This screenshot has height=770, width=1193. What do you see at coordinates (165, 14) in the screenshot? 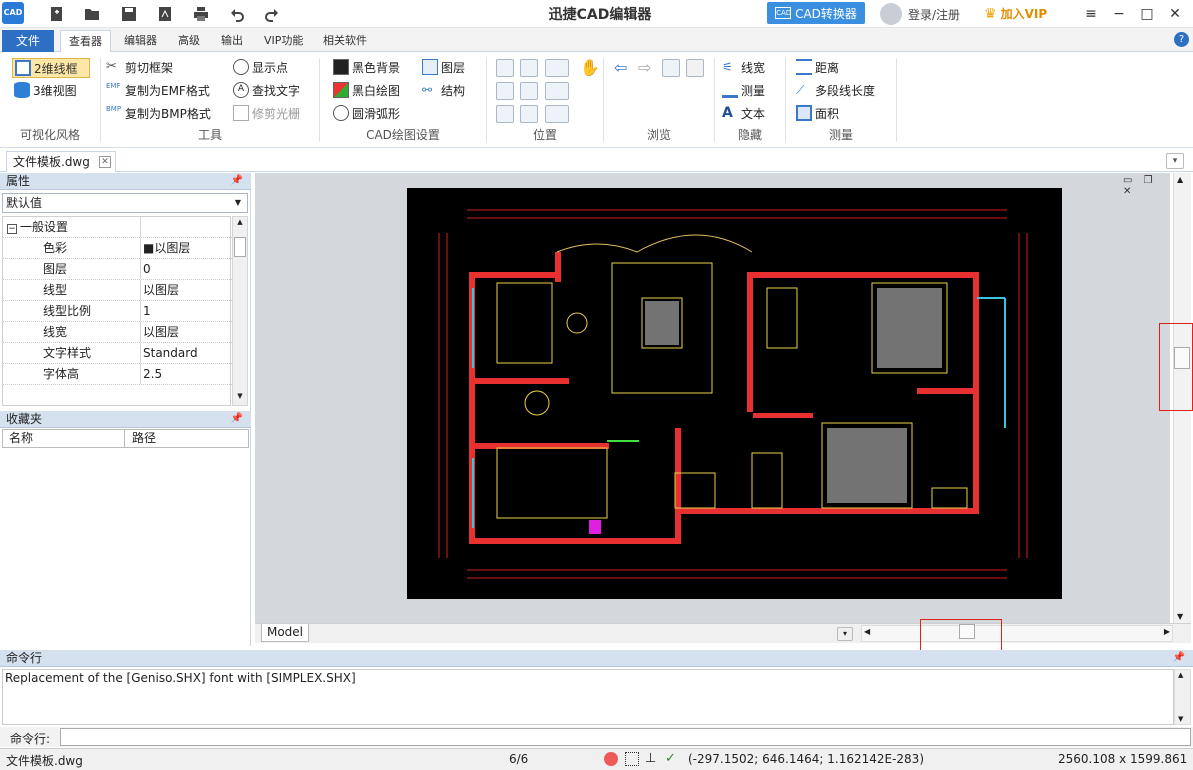
I see `pdf-icon` at bounding box center [165, 14].